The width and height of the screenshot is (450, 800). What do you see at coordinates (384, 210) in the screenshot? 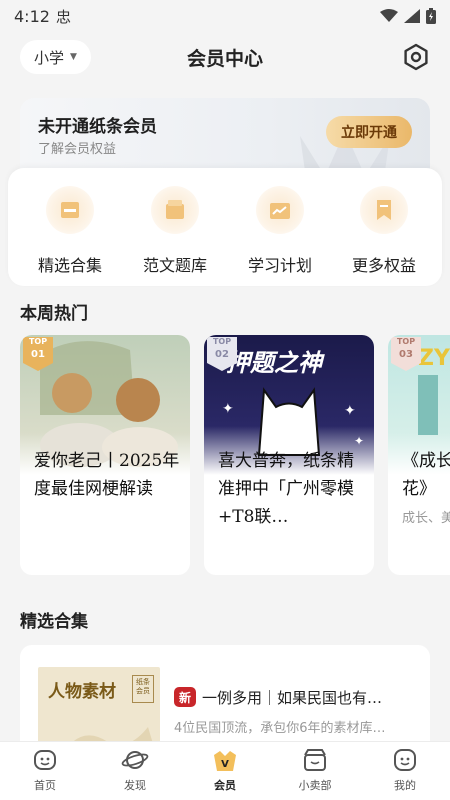
I see `more-benefits-icon` at bounding box center [384, 210].